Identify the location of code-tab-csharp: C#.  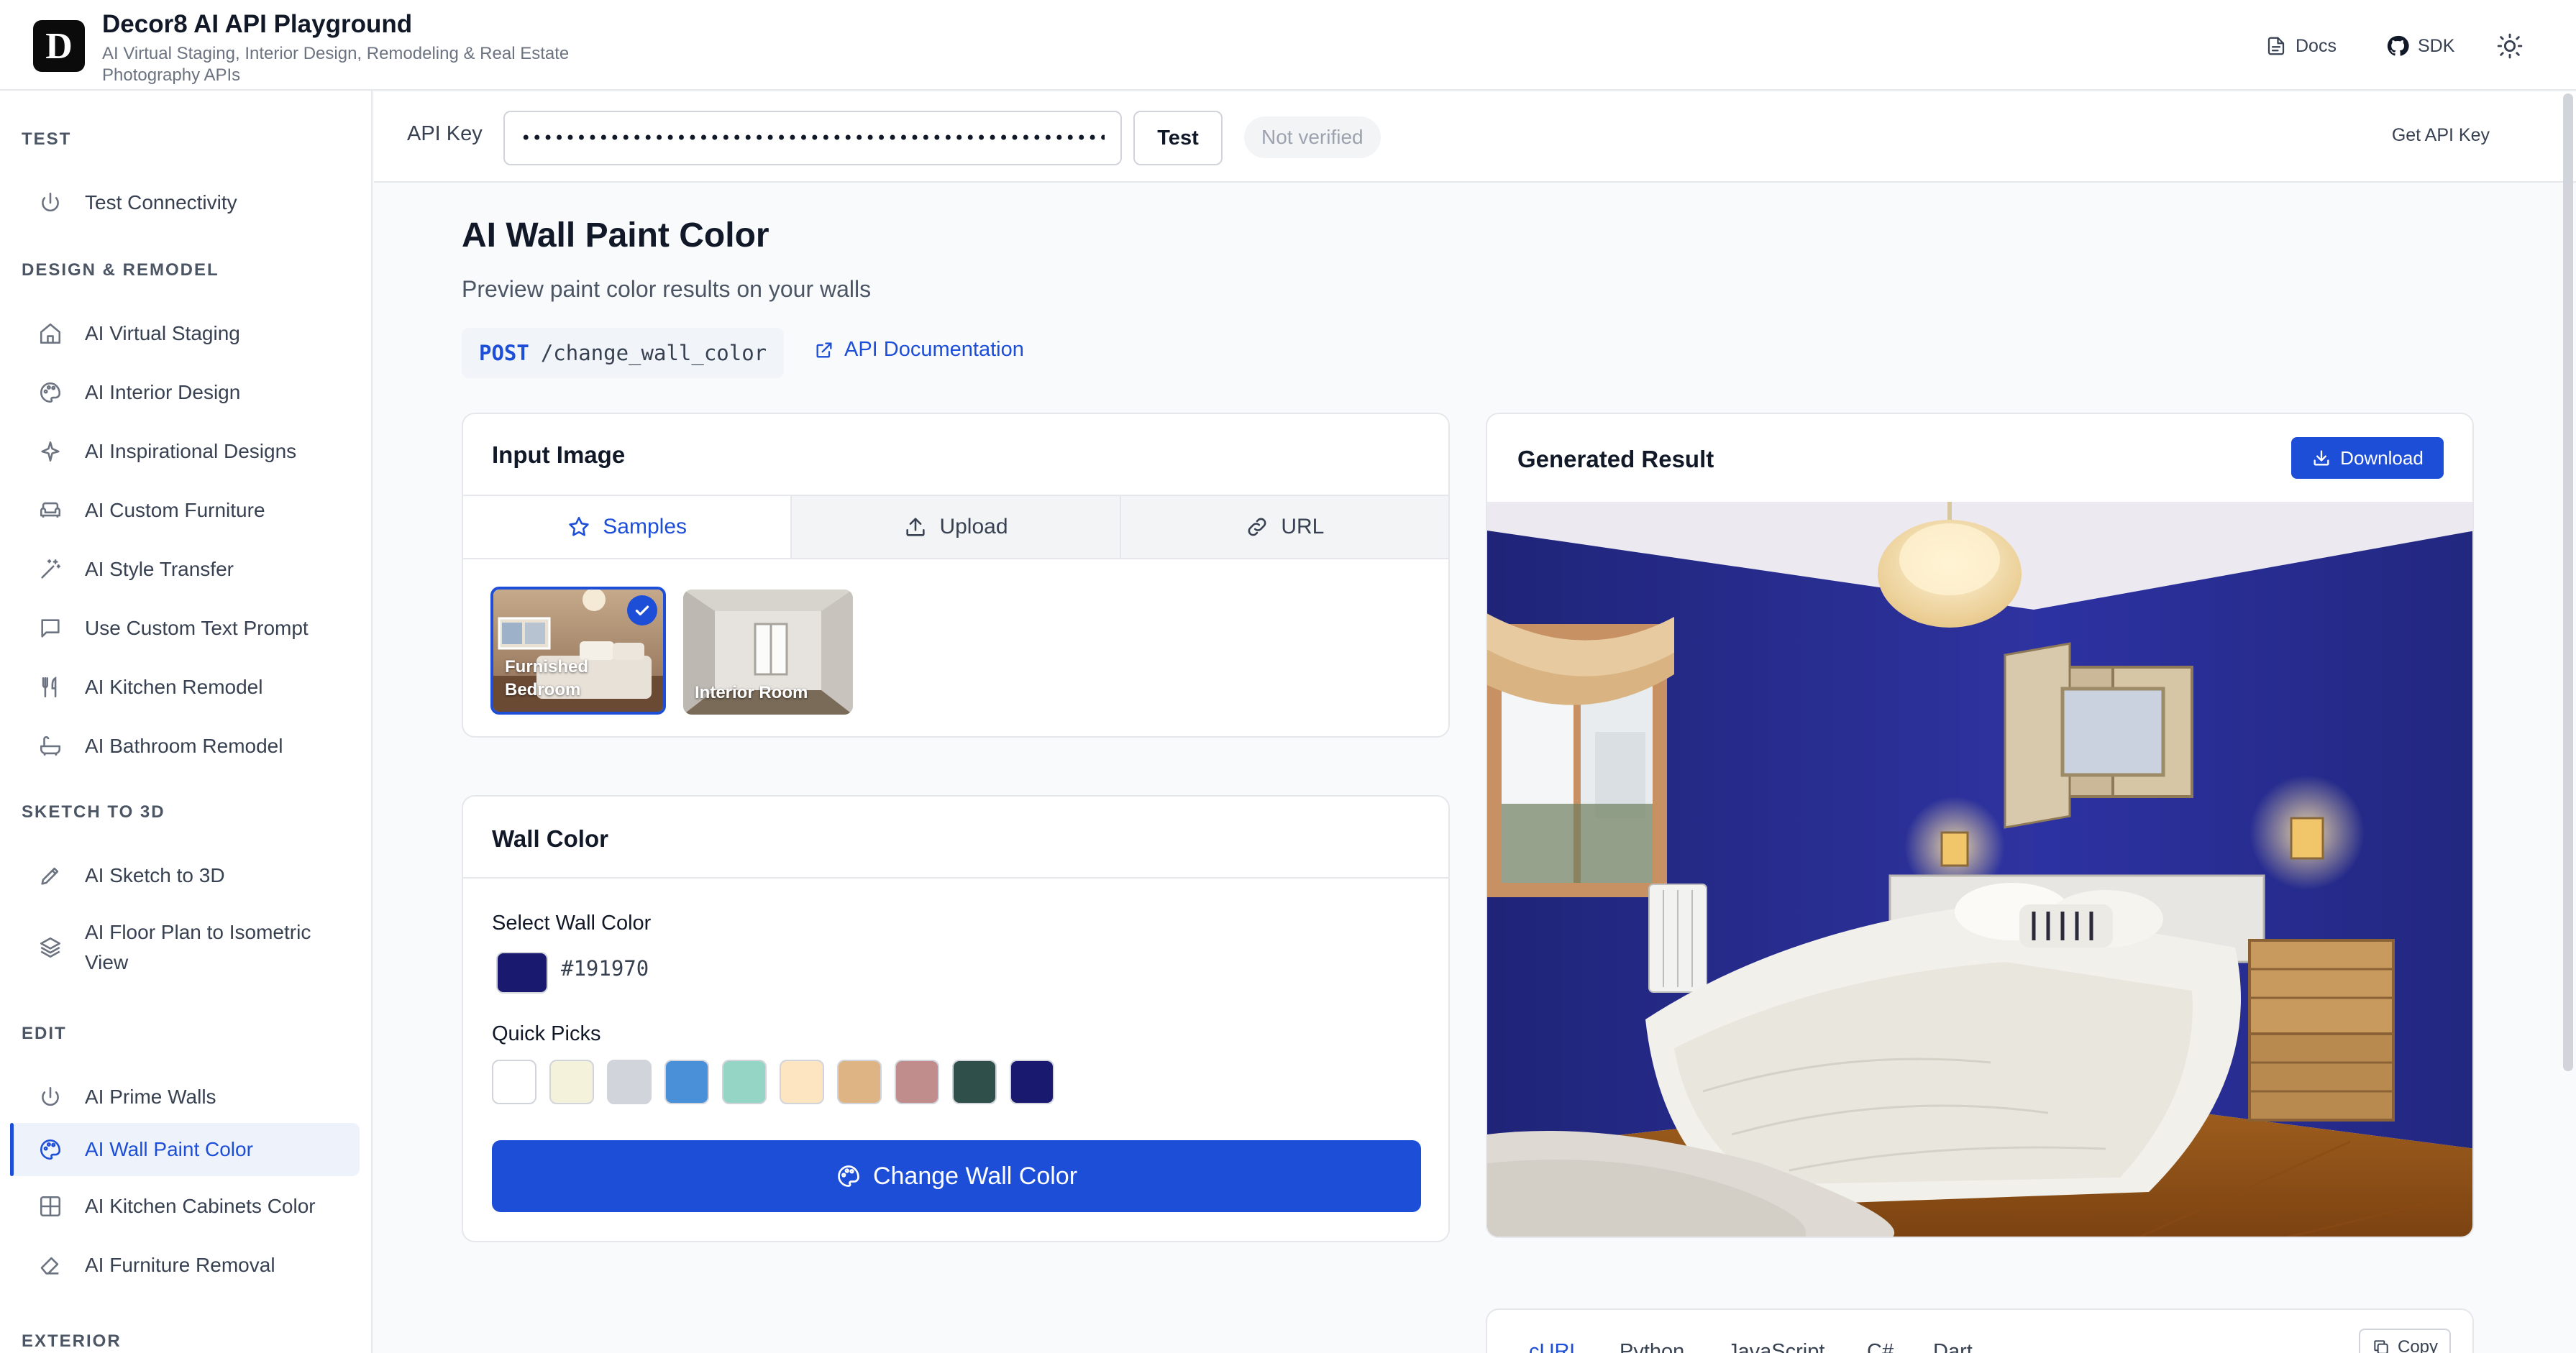
(1880, 1346).